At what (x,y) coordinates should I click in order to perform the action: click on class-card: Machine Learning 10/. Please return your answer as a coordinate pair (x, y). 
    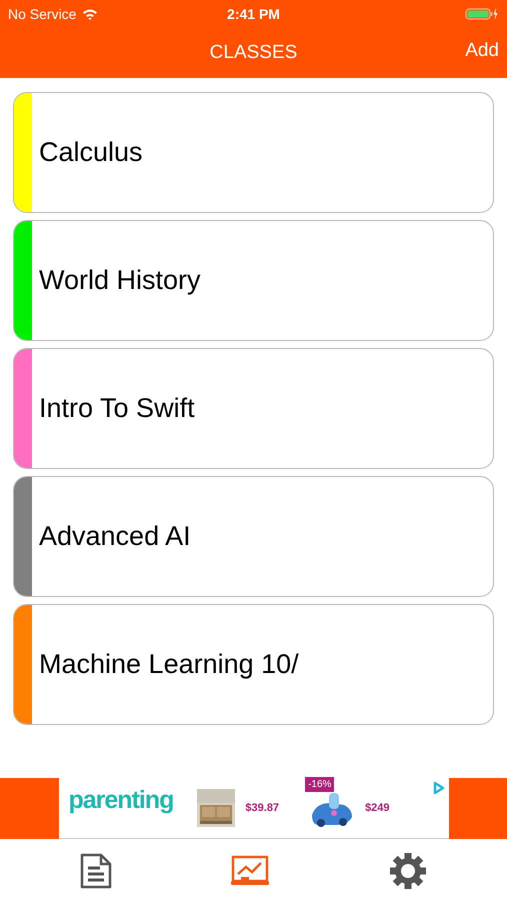
    Looking at the image, I should click on (253, 664).